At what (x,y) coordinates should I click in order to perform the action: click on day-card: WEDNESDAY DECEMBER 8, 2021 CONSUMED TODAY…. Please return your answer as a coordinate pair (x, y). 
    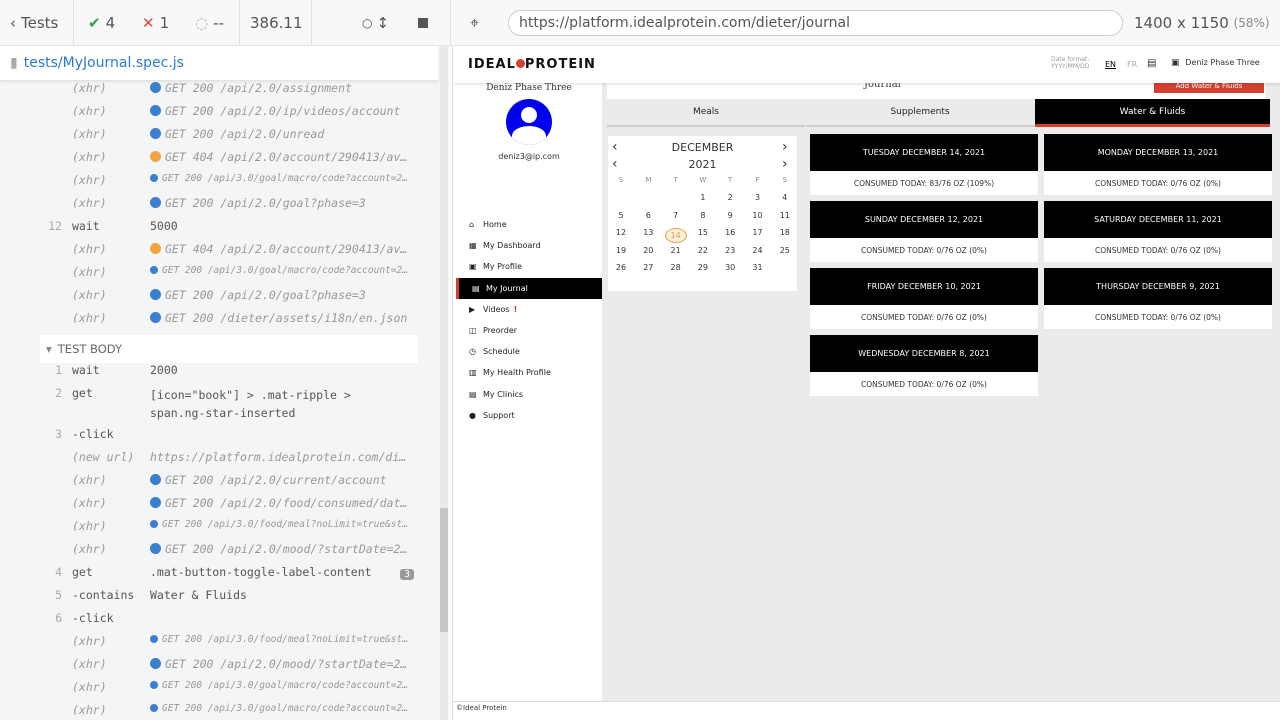
    Looking at the image, I should click on (924, 365).